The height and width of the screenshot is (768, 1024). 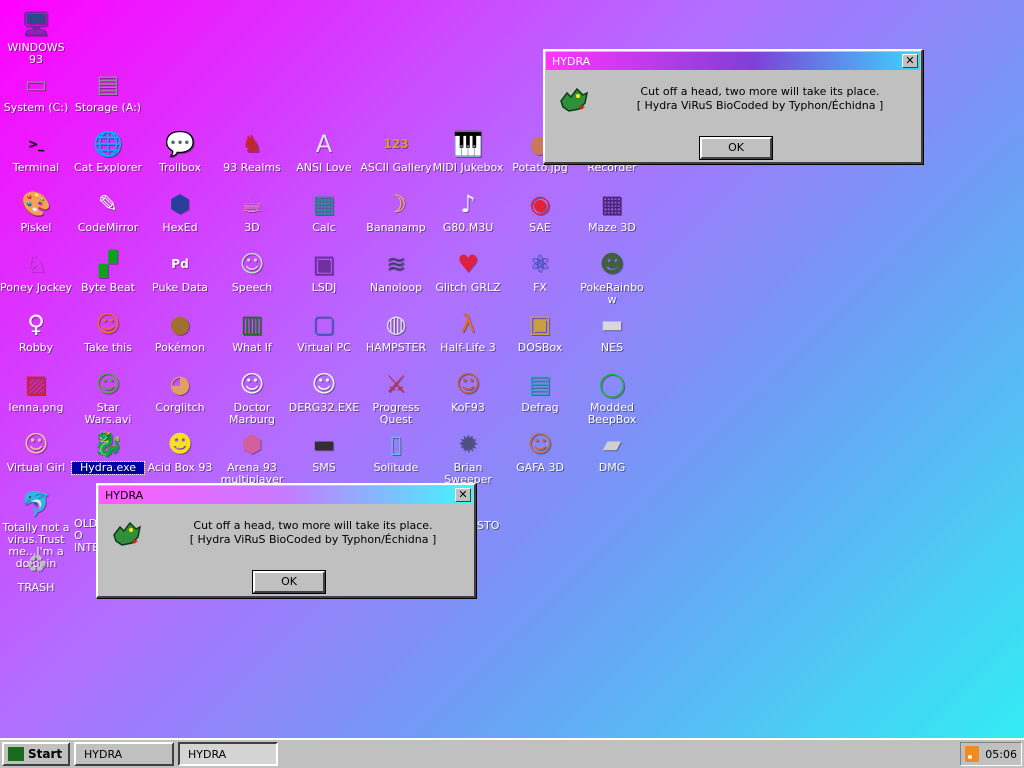 What do you see at coordinates (468, 444) in the screenshot?
I see `mine-icon: ✹` at bounding box center [468, 444].